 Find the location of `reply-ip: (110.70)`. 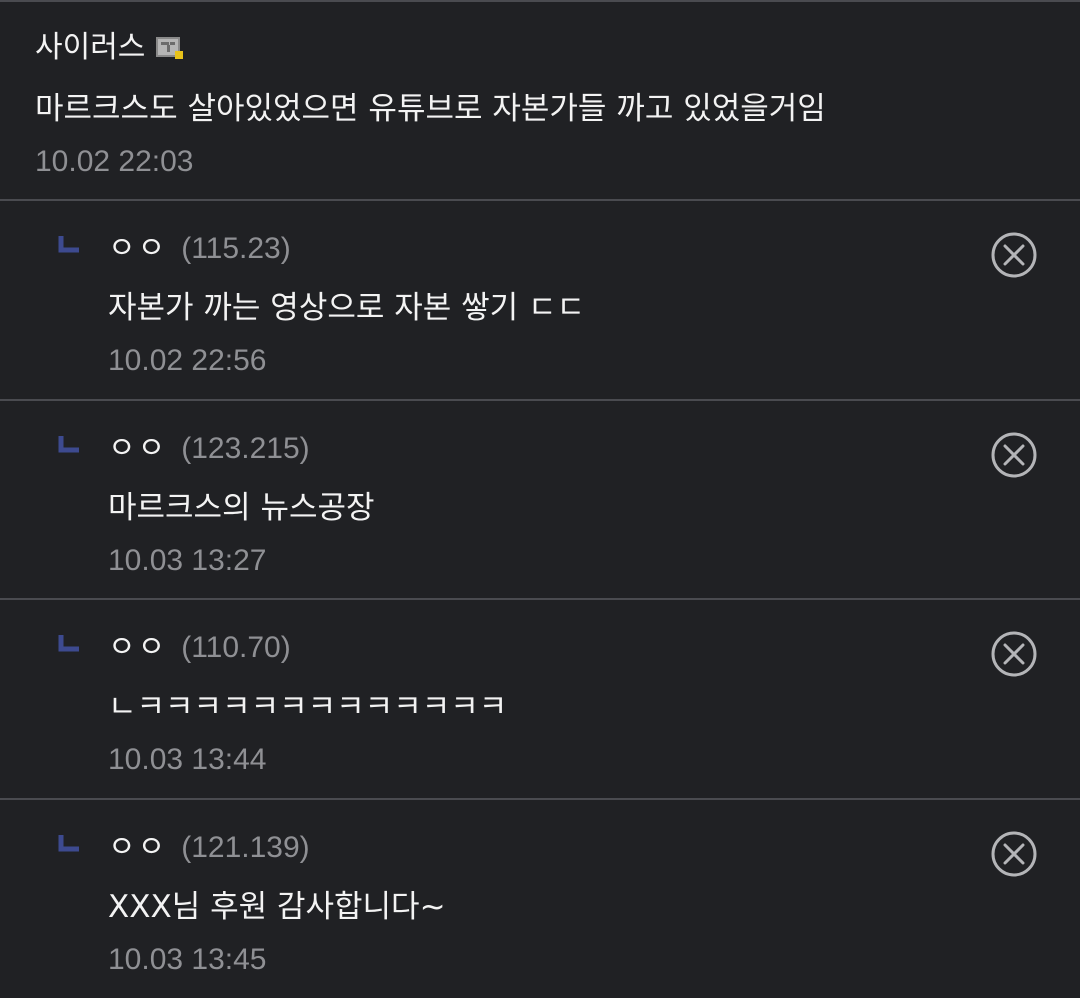

reply-ip: (110.70) is located at coordinates (236, 647).